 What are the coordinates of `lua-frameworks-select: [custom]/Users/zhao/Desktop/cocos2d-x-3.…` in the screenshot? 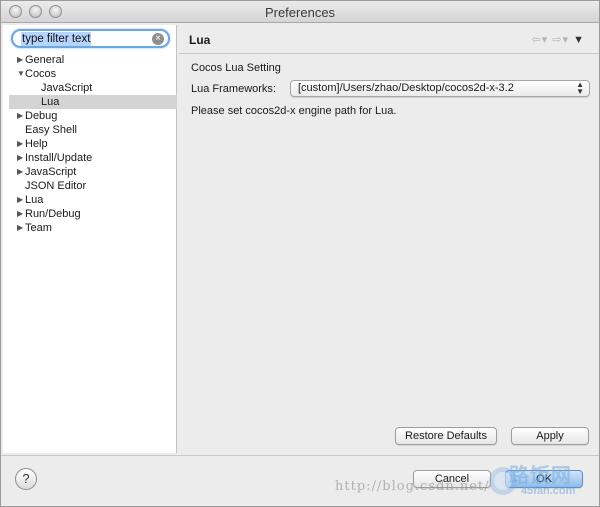 It's located at (440, 88).